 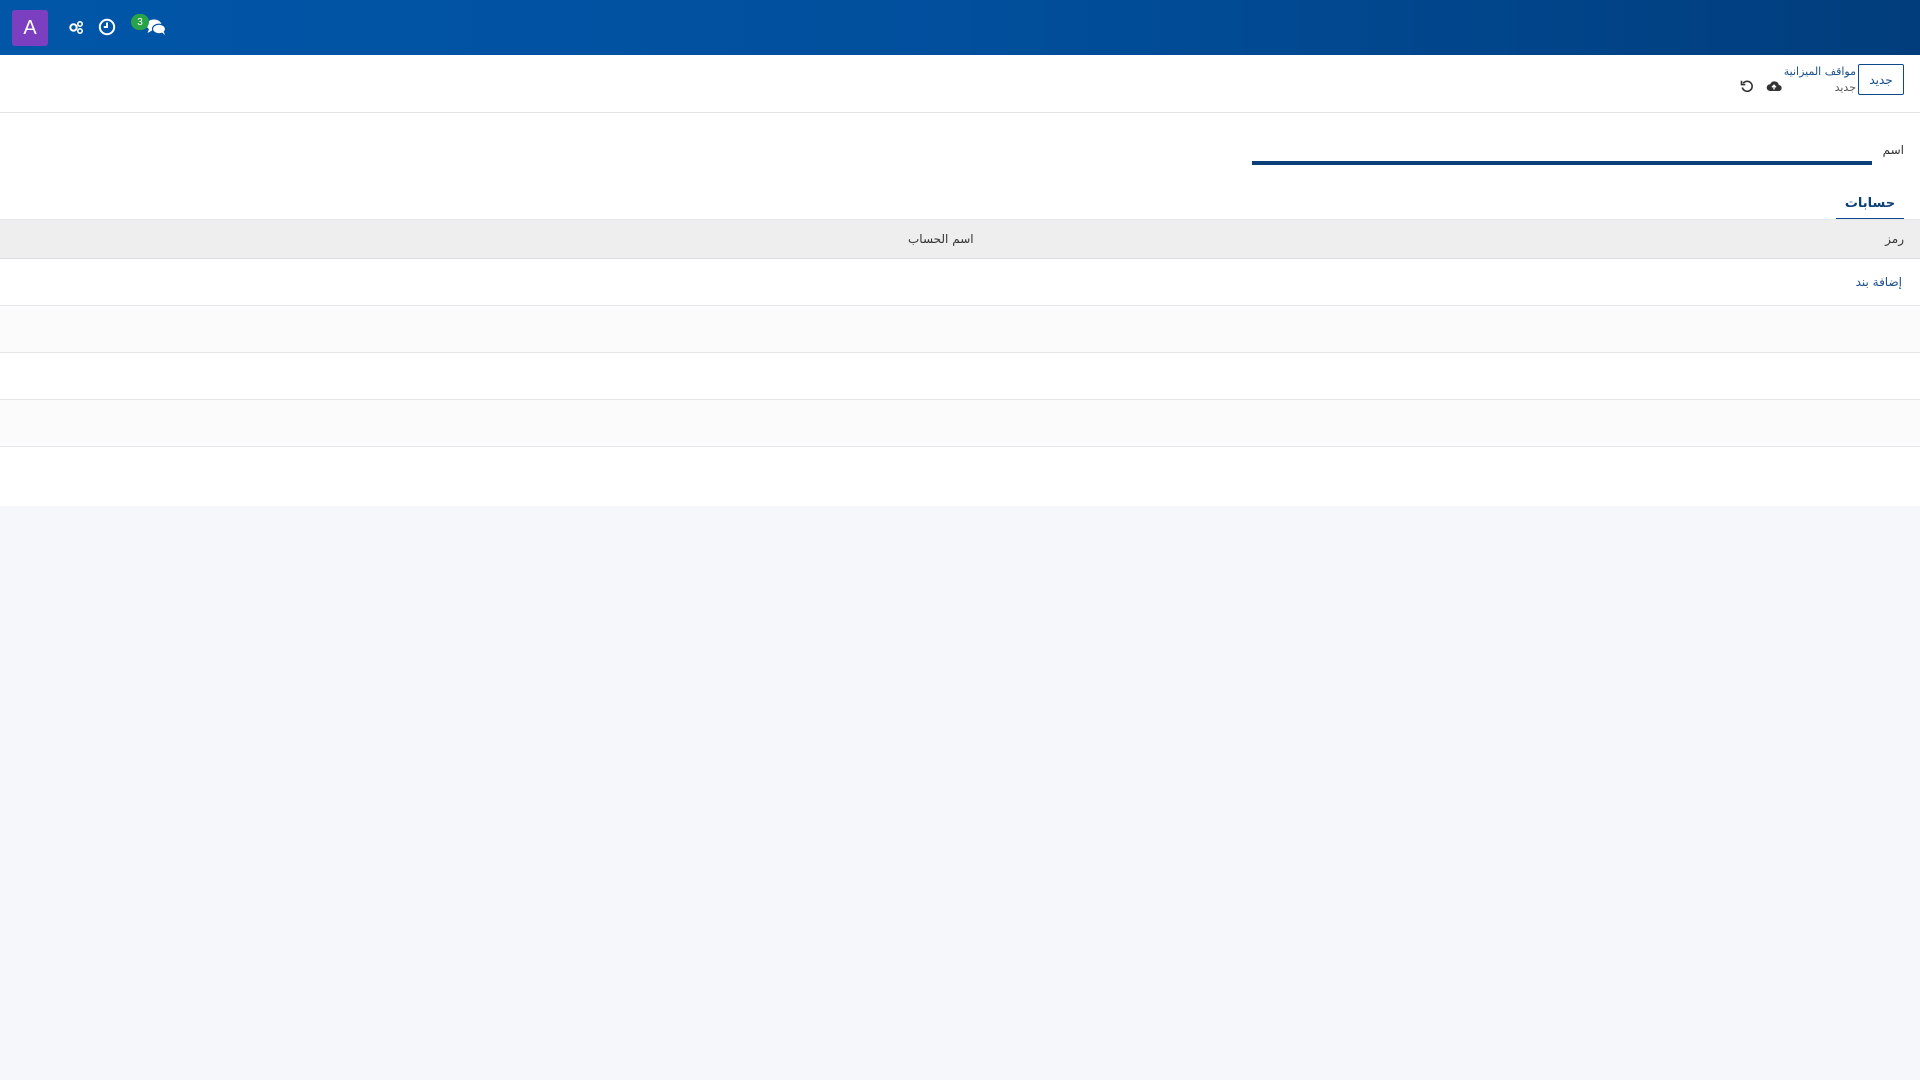 I want to click on column-header-code: رمز, so click(x=1894, y=239).